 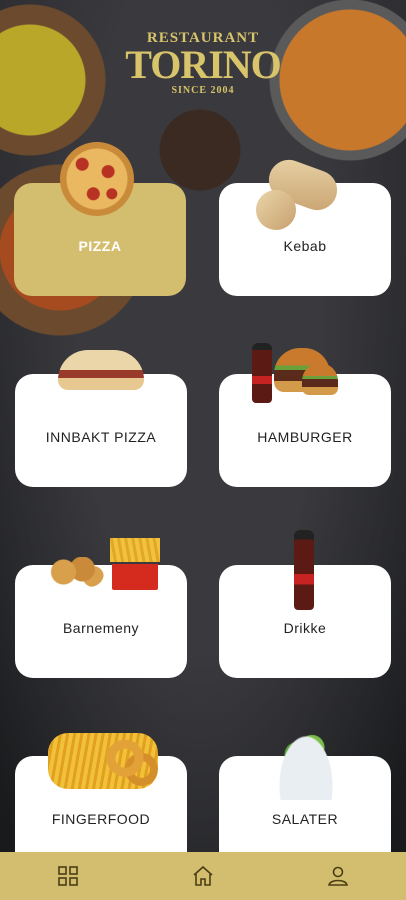 I want to click on home-icon, so click(x=203, y=875).